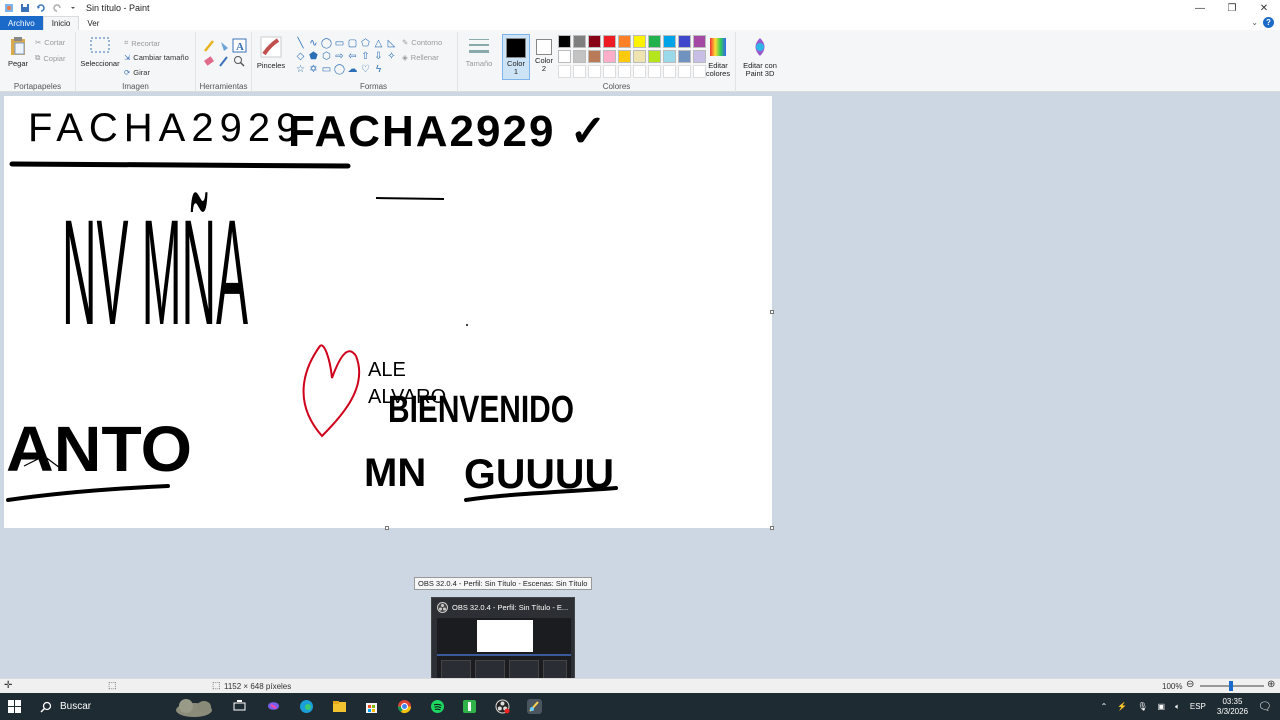 This screenshot has width=1280, height=720. I want to click on magnifier-icon, so click(238, 60).